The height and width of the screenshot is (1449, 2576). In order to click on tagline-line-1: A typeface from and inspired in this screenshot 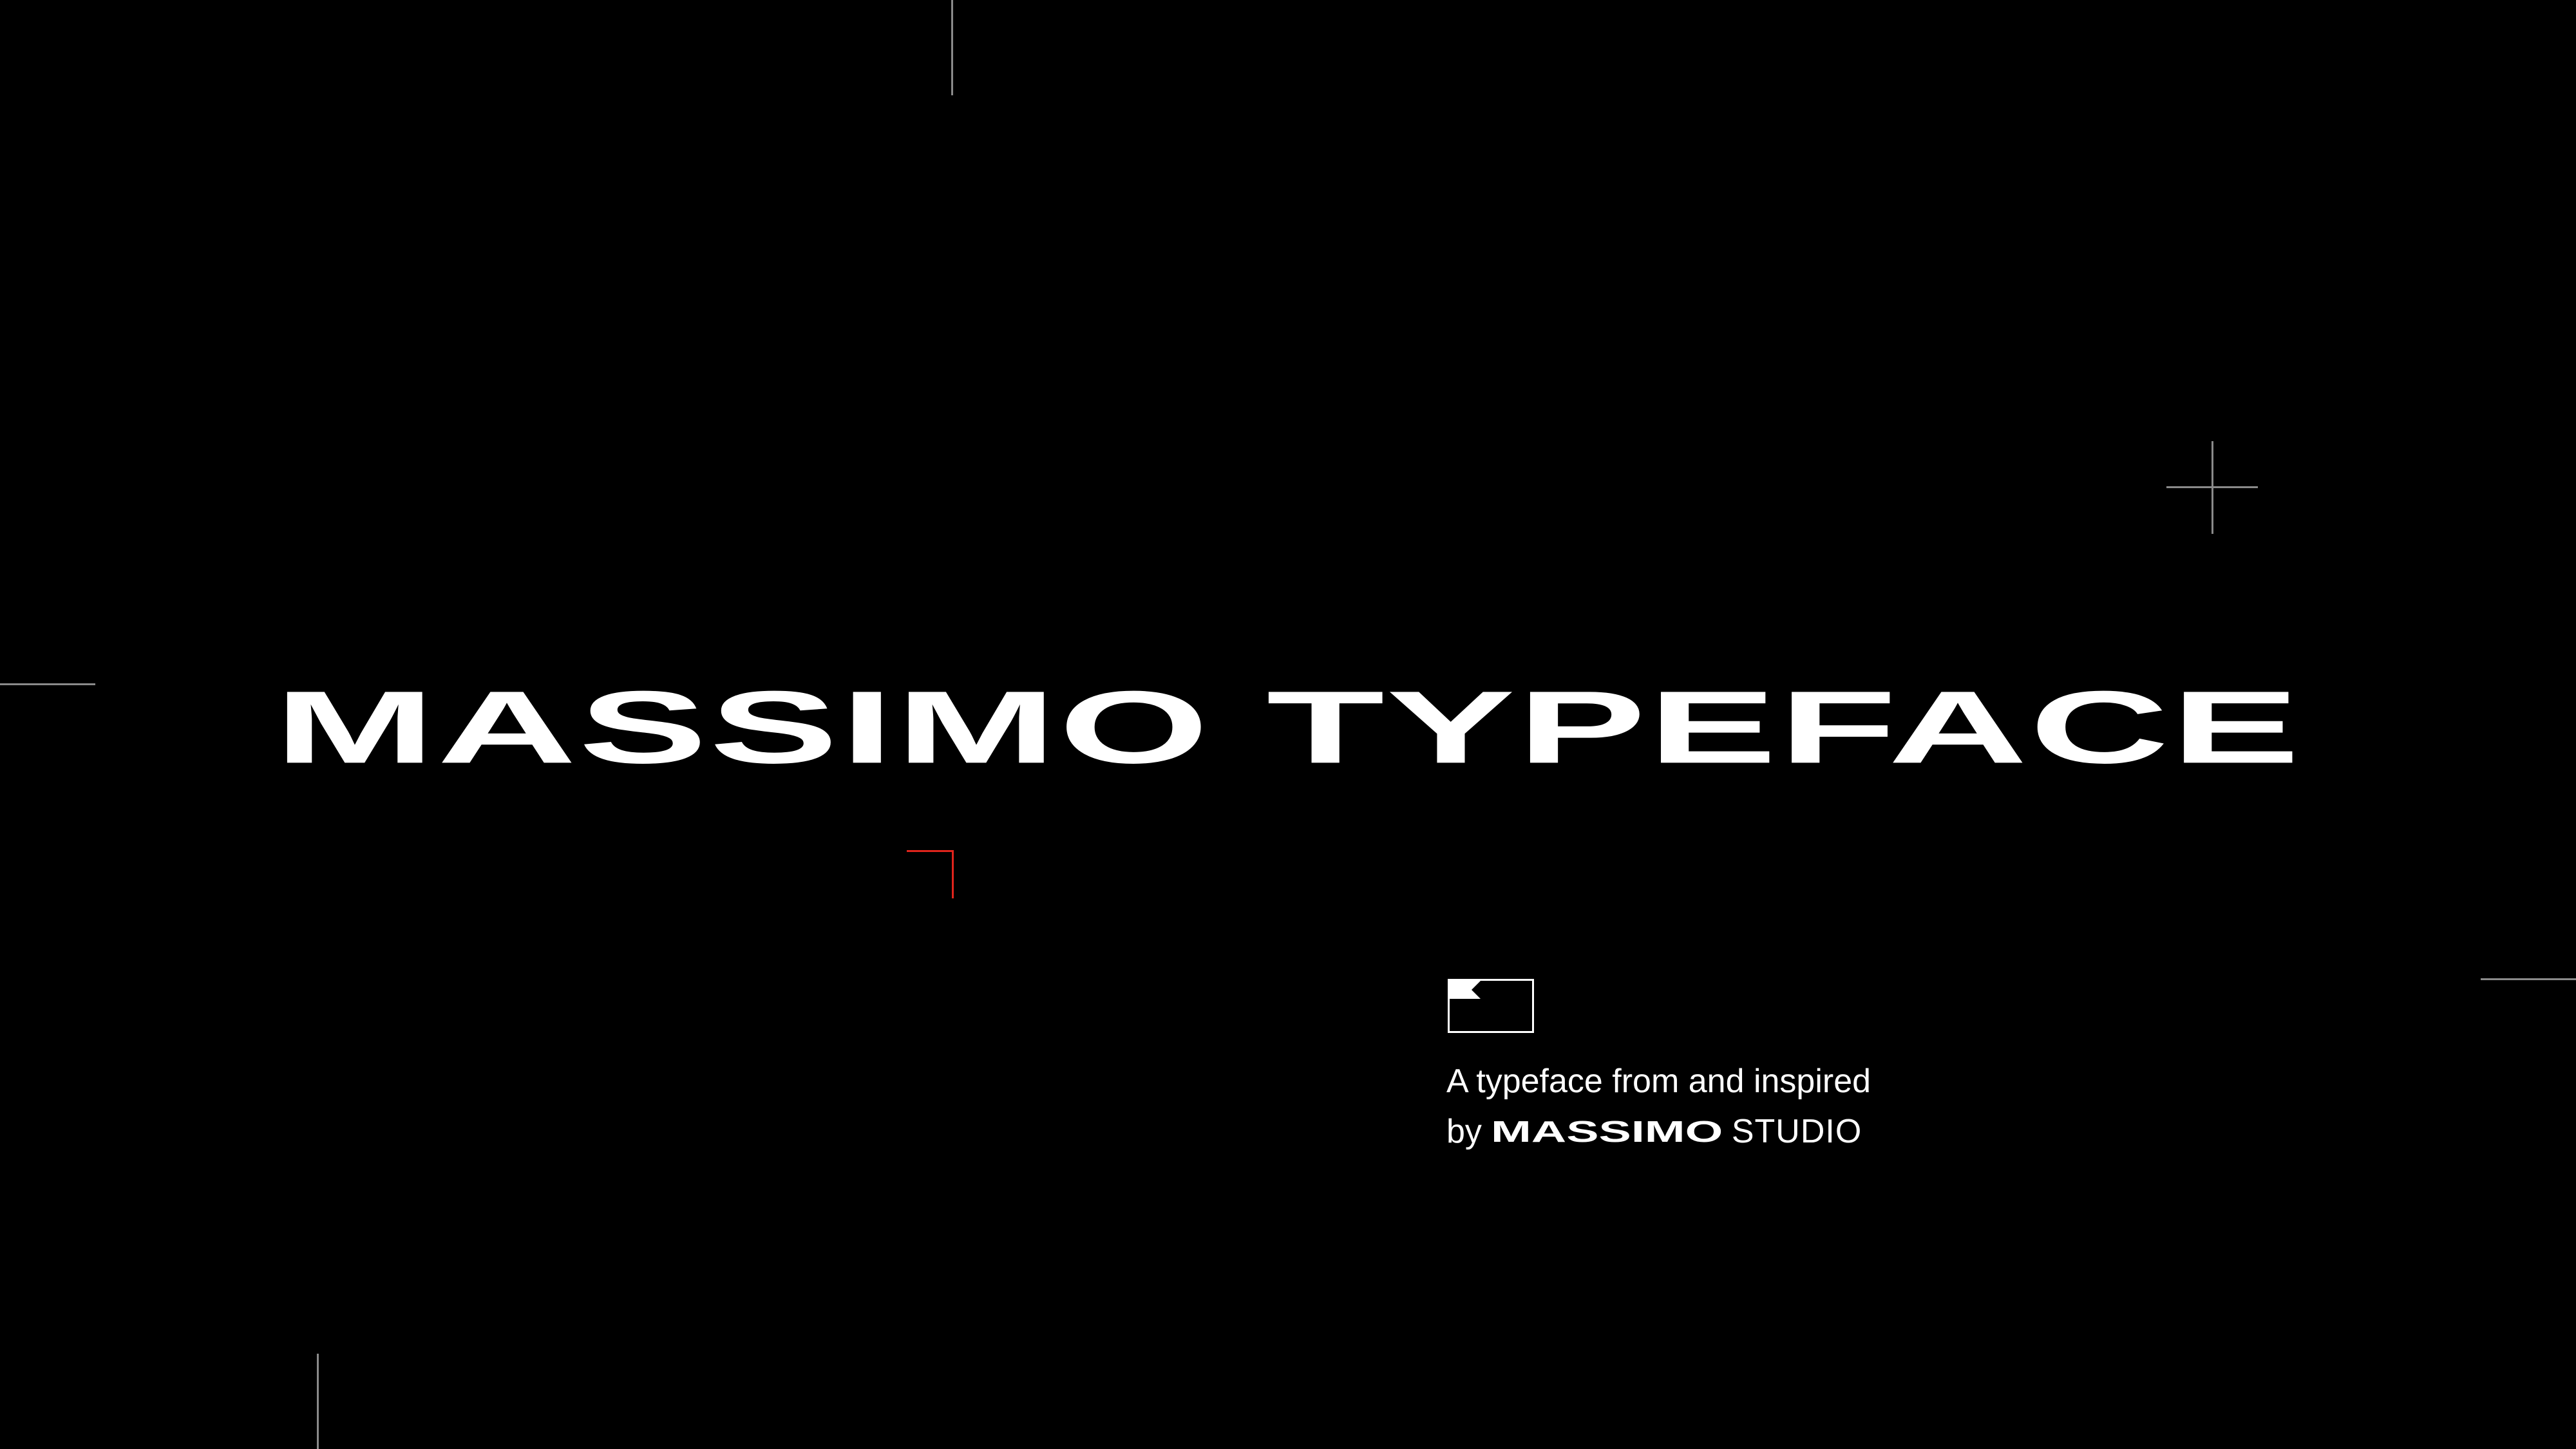, I will do `click(1659, 1081)`.